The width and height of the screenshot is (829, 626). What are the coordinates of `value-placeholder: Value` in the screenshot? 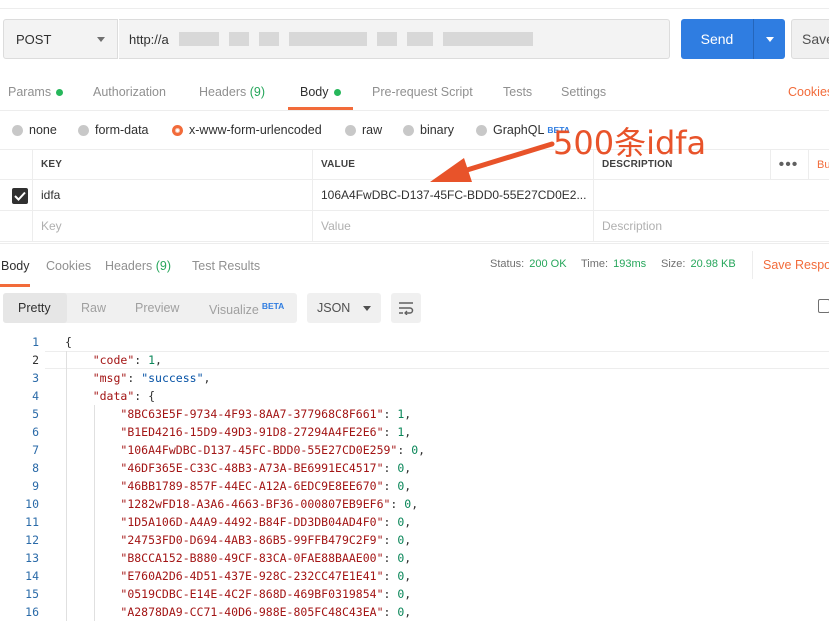 It's located at (452, 226).